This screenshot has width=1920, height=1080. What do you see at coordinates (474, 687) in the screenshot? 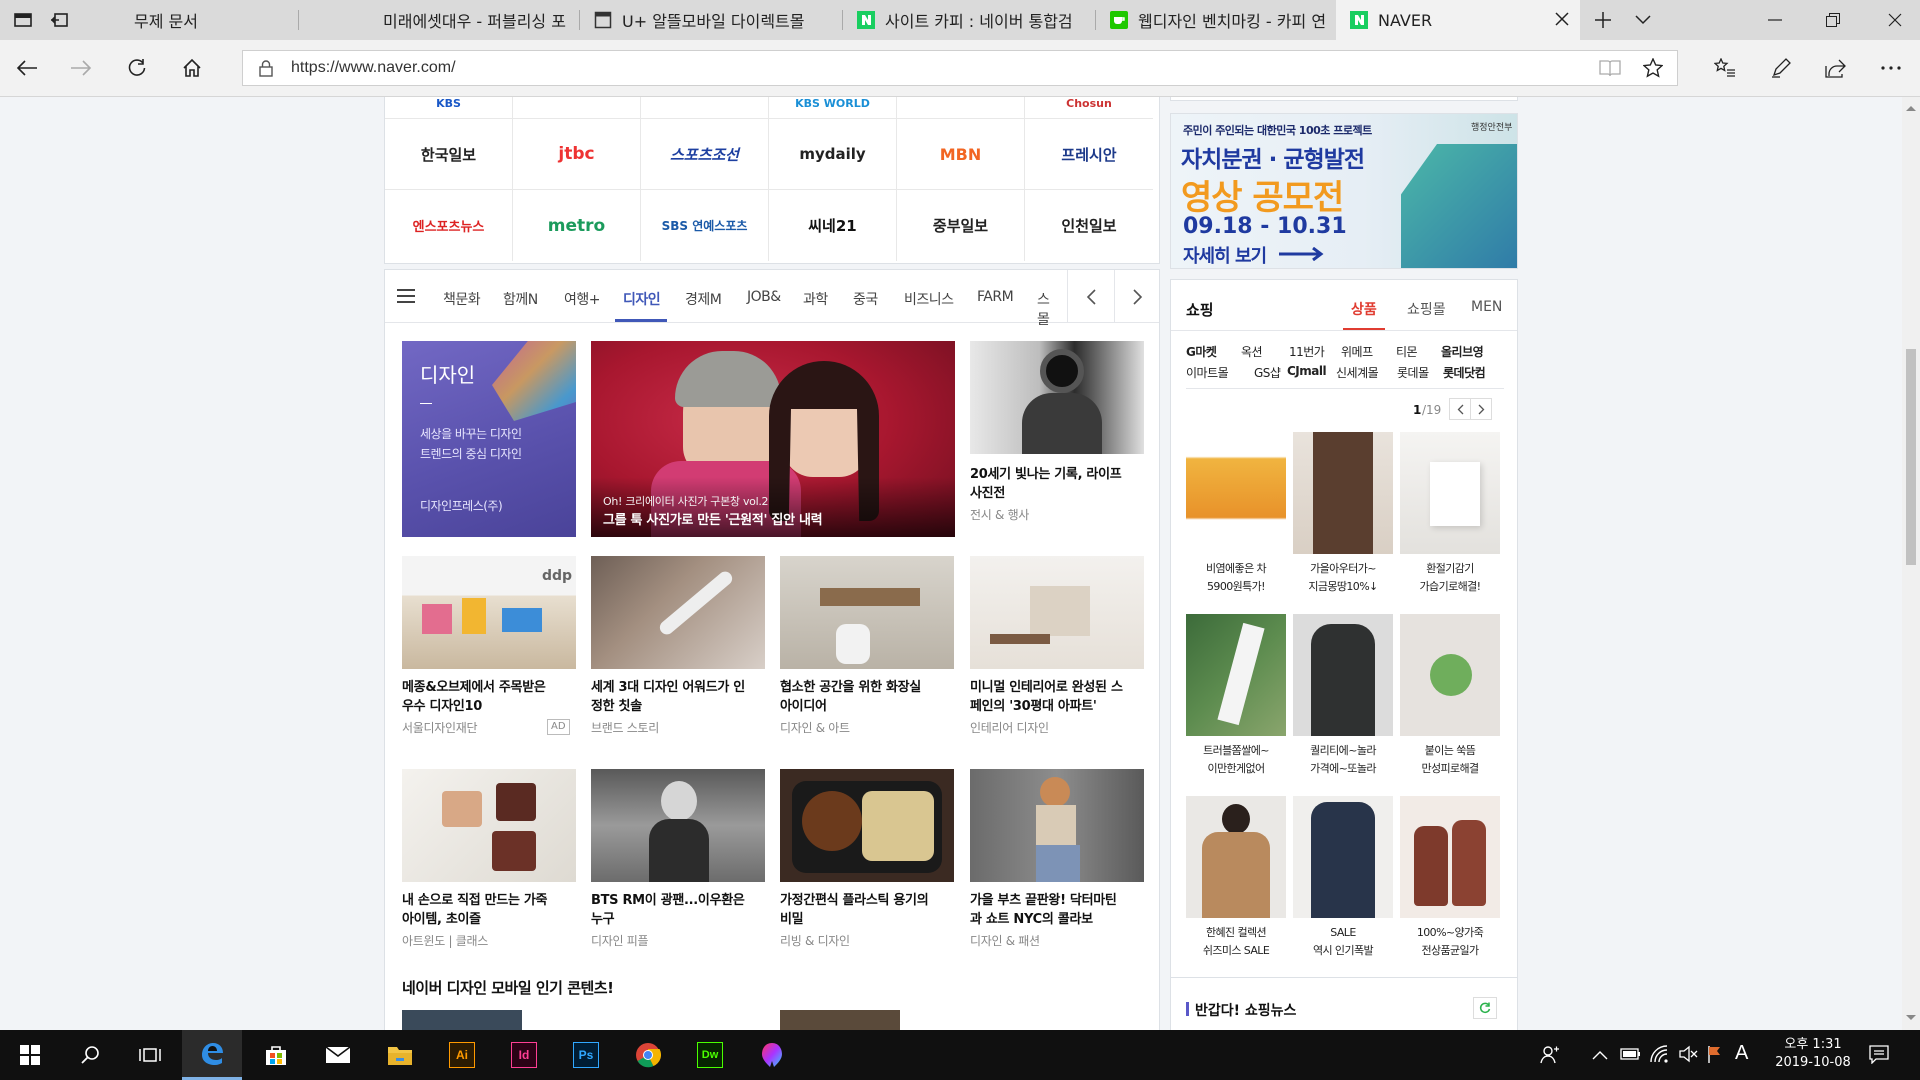
I see `article-title: 메종&오브제에서 주목받은` at bounding box center [474, 687].